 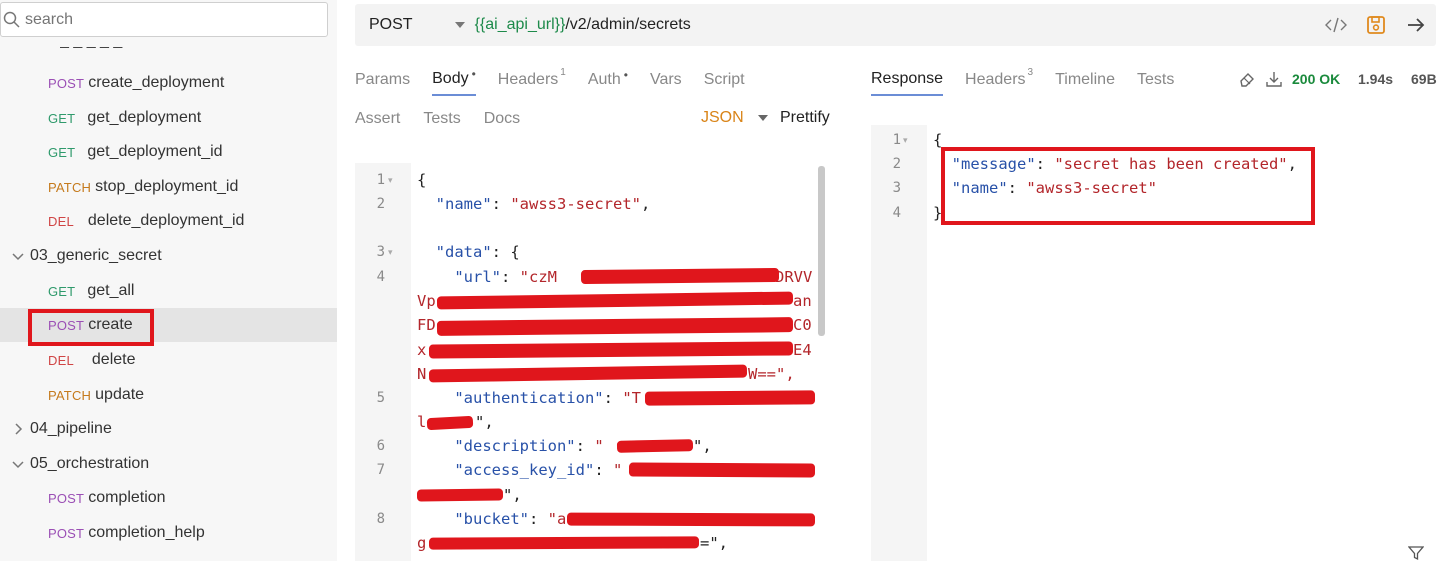 I want to click on tab-auth-label: Auth, so click(x=604, y=79).